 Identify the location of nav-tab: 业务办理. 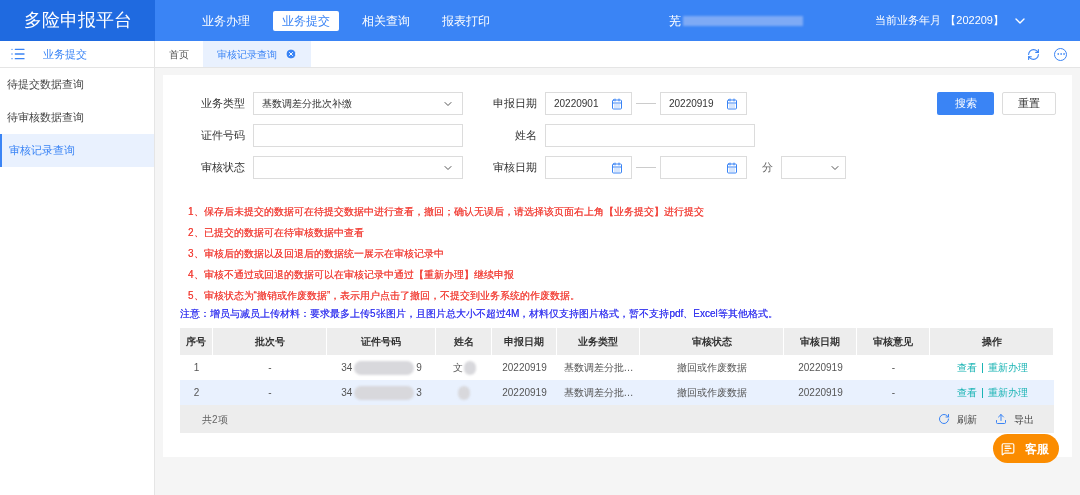
(226, 20).